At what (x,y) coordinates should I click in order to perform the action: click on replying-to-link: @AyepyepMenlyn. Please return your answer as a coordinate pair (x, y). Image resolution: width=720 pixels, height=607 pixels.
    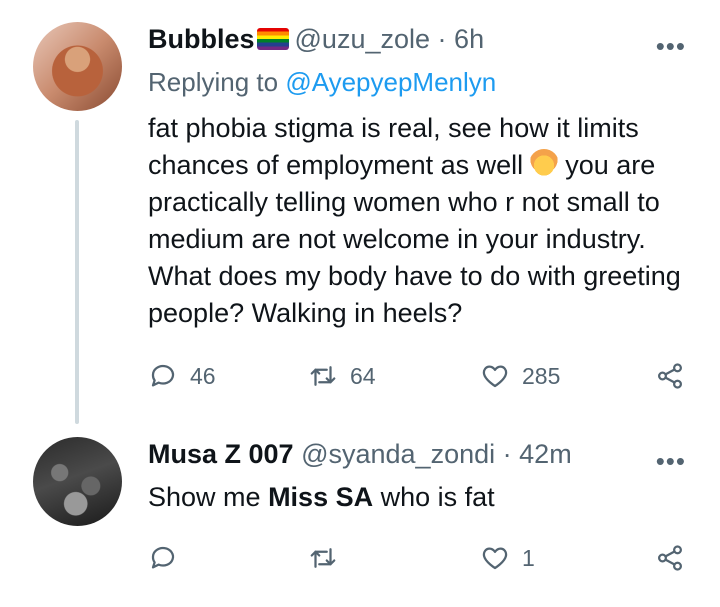
    Looking at the image, I should click on (390, 82).